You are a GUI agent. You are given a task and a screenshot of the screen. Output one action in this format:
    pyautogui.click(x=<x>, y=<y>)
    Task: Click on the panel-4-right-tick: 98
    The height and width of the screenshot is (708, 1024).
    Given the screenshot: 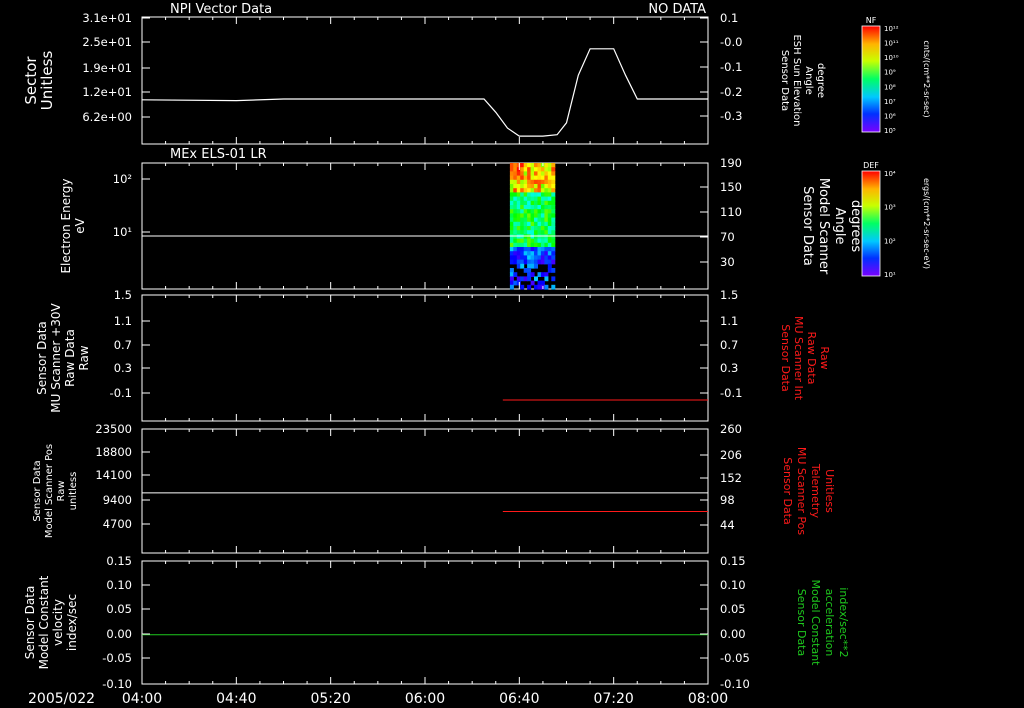 What is the action you would take?
    pyautogui.click(x=727, y=500)
    